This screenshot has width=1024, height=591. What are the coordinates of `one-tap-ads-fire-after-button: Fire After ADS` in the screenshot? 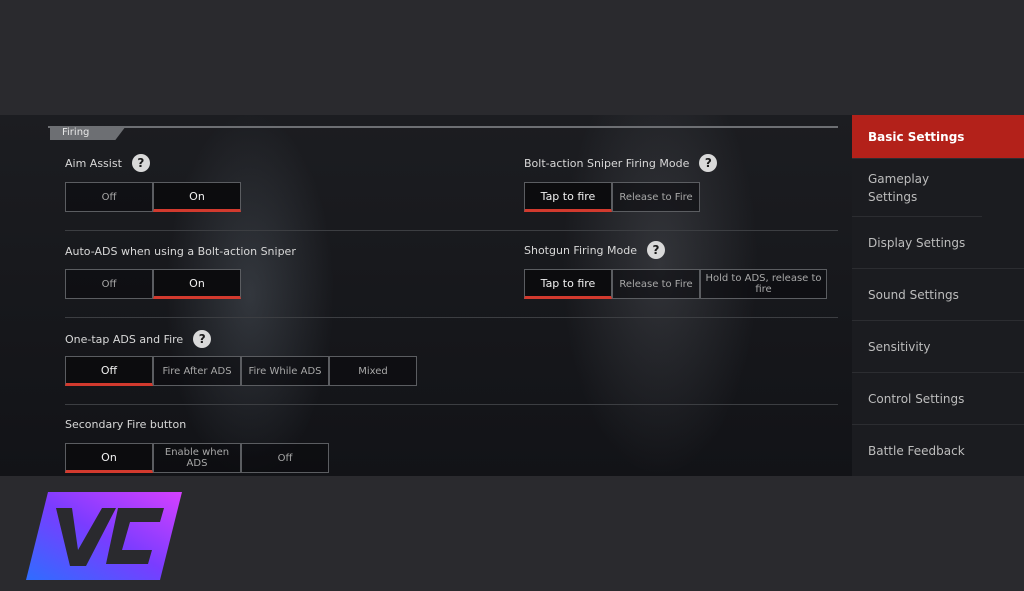 It's located at (197, 371).